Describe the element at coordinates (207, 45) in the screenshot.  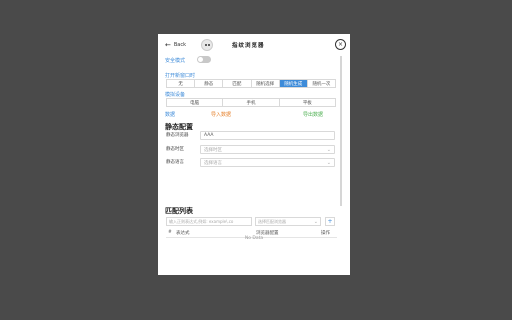
I see `app-logo-icon` at that location.